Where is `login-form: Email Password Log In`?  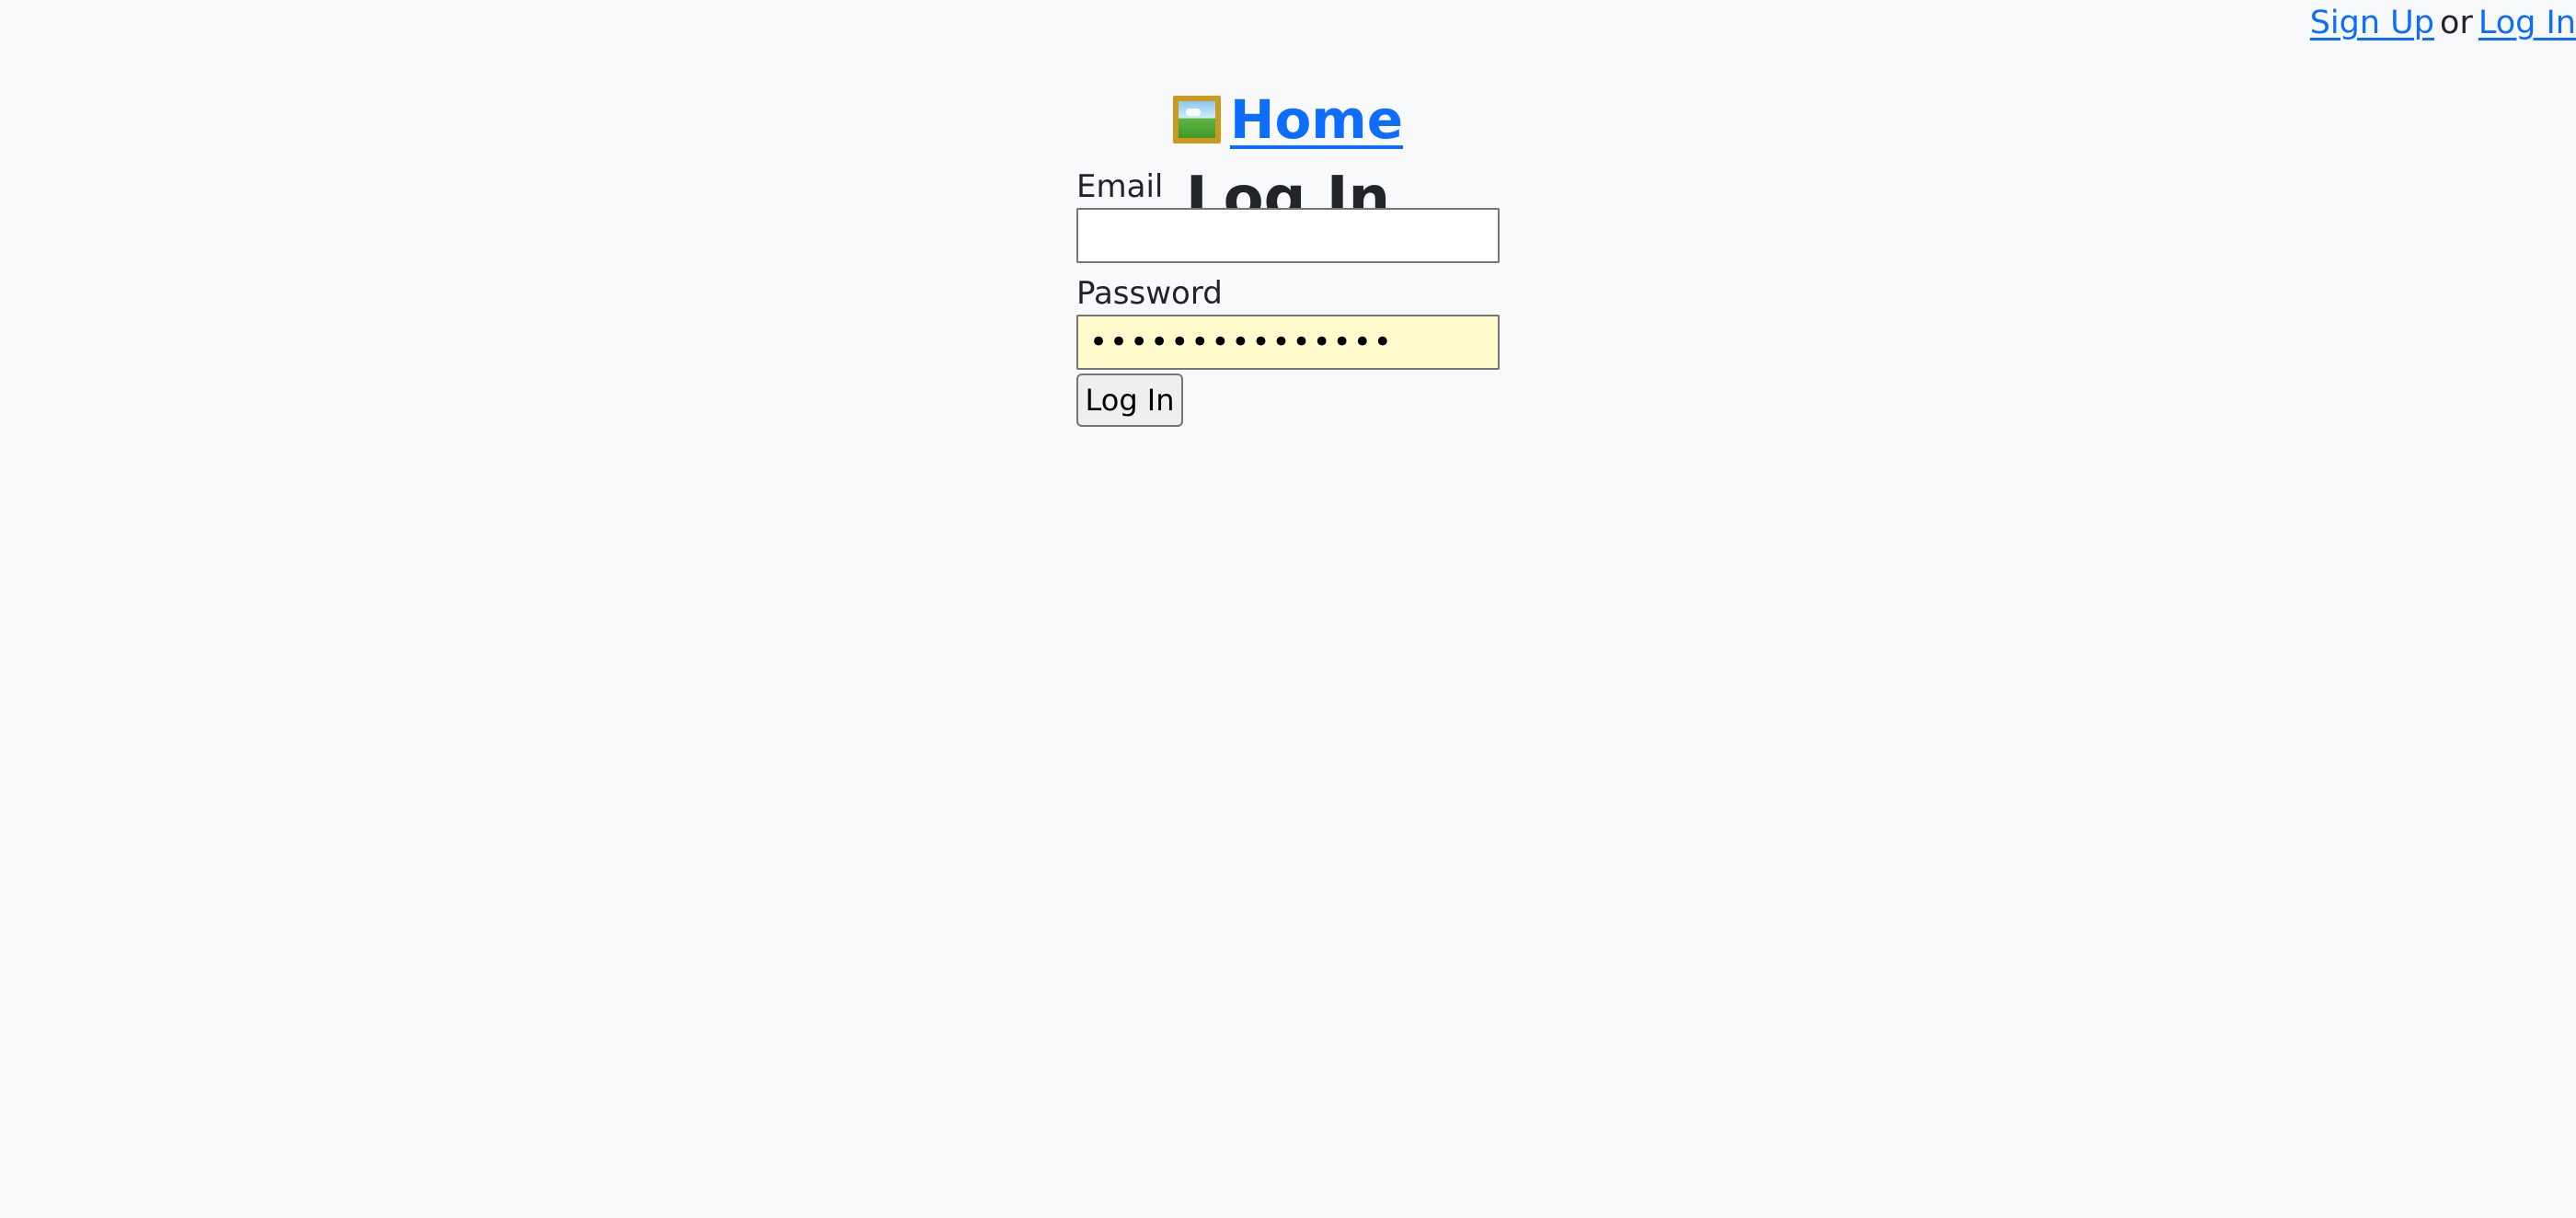
login-form: Email Password Log In is located at coordinates (1288, 296).